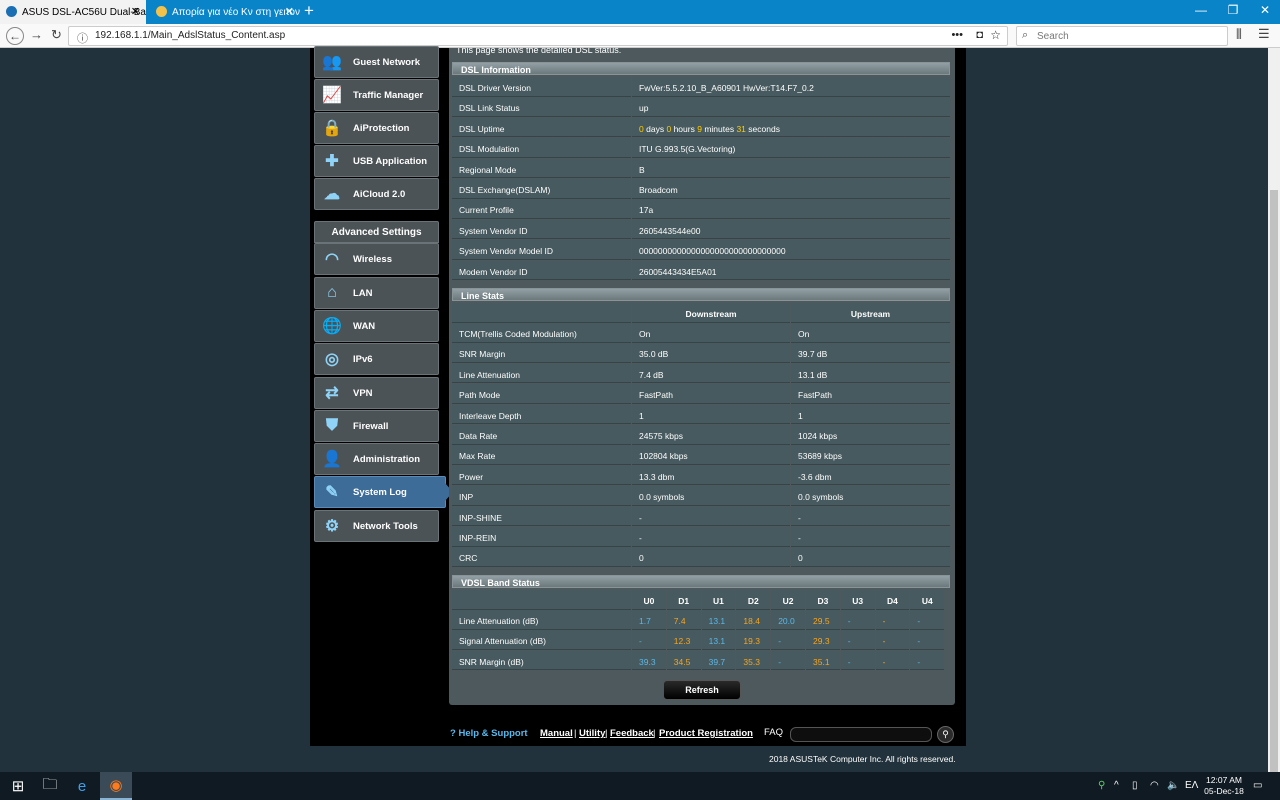 The width and height of the screenshot is (1280, 800). Describe the element at coordinates (376, 426) in the screenshot. I see `sidebar-item-firewall: ⛊ Firewall` at that location.